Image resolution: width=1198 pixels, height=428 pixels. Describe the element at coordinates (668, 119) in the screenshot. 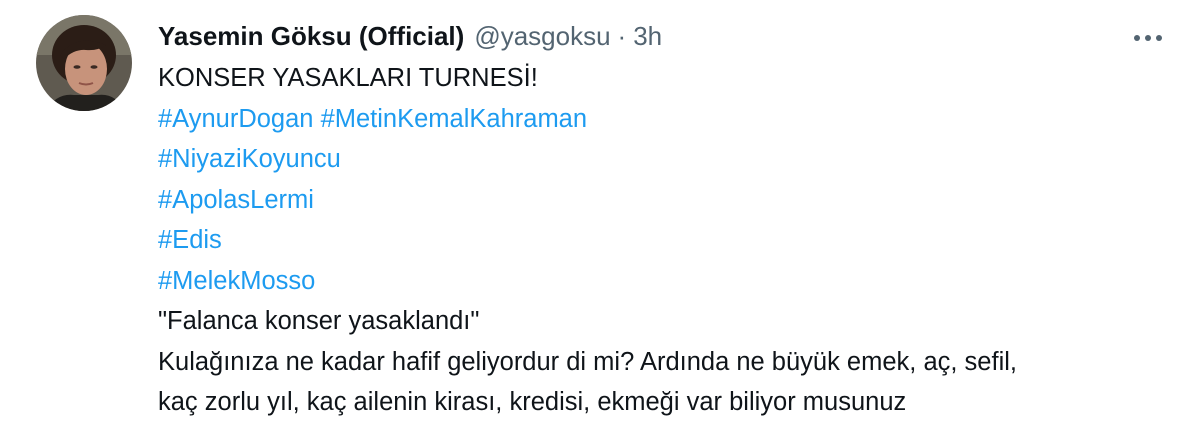

I see `tweet-line: #AynurDogan #MetinKemalKahraman` at that location.